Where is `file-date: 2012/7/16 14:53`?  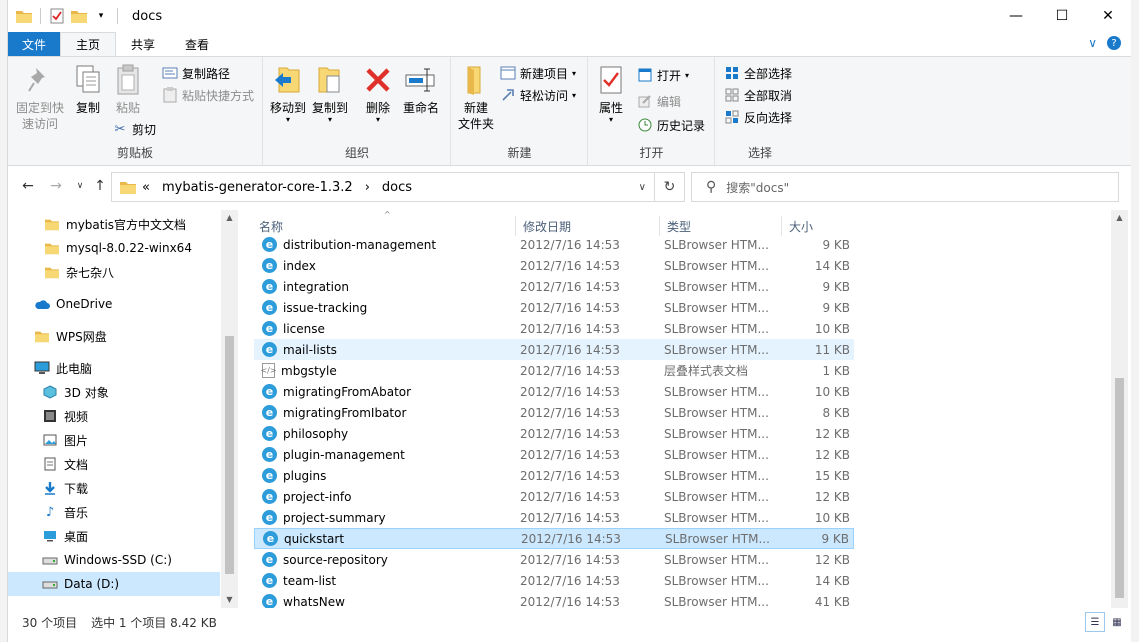
file-date: 2012/7/16 14:53 is located at coordinates (570, 601).